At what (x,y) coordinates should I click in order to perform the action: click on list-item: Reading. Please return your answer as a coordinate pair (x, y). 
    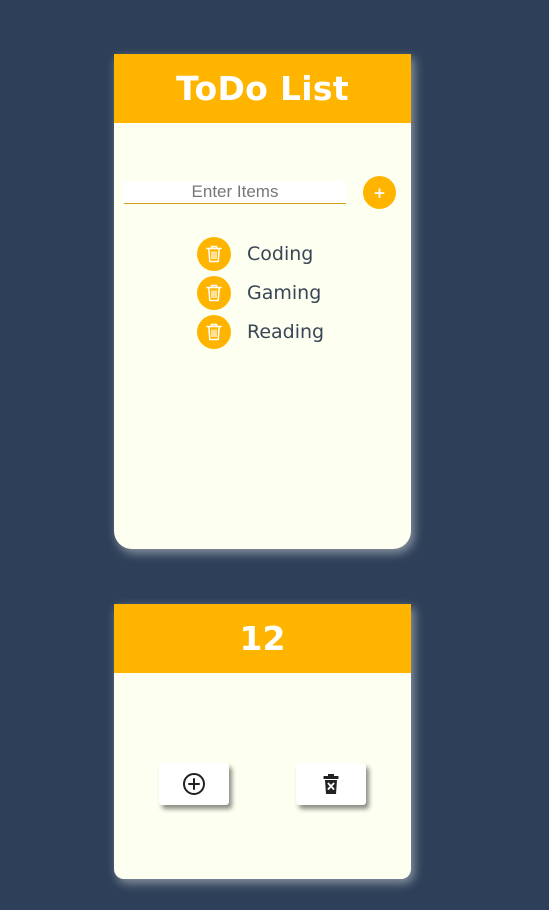
    Looking at the image, I should click on (260, 332).